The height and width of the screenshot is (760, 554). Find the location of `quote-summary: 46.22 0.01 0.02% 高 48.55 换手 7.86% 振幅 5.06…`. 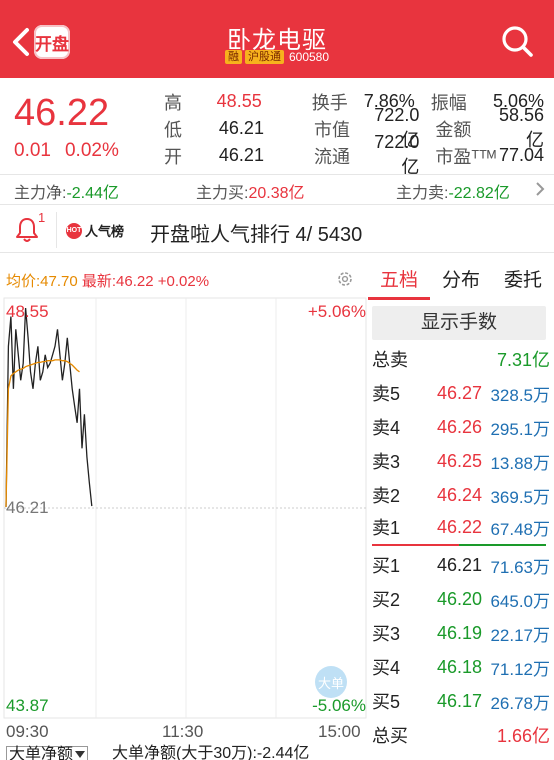

quote-summary: 46.22 0.01 0.02% 高 48.55 换手 7.86% 振幅 5.06… is located at coordinates (277, 127).